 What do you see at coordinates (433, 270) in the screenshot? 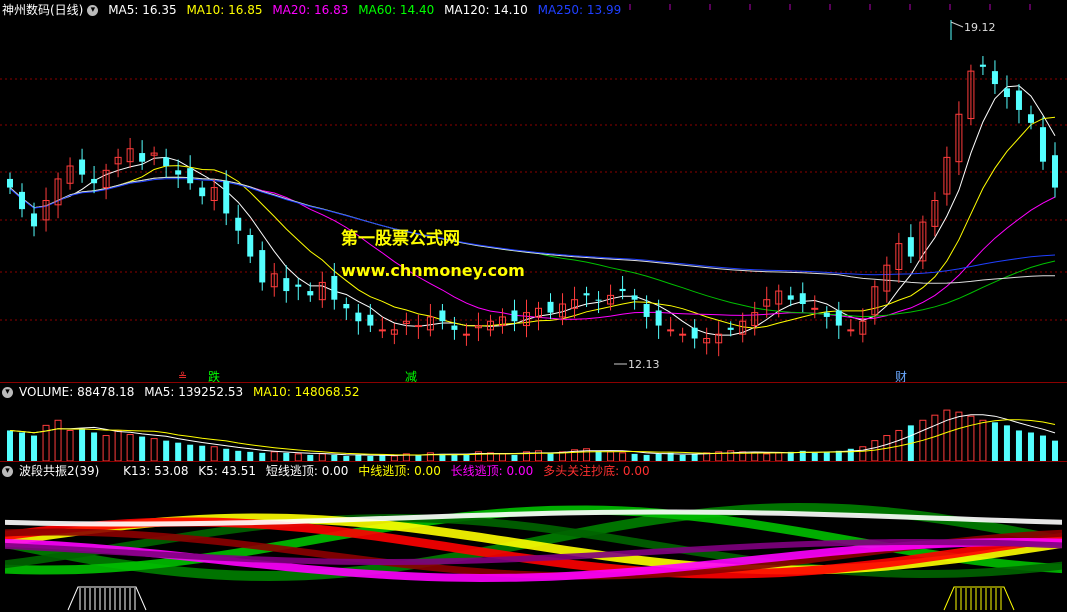
I see `watermark-url: www.chnmoney.com` at bounding box center [433, 270].